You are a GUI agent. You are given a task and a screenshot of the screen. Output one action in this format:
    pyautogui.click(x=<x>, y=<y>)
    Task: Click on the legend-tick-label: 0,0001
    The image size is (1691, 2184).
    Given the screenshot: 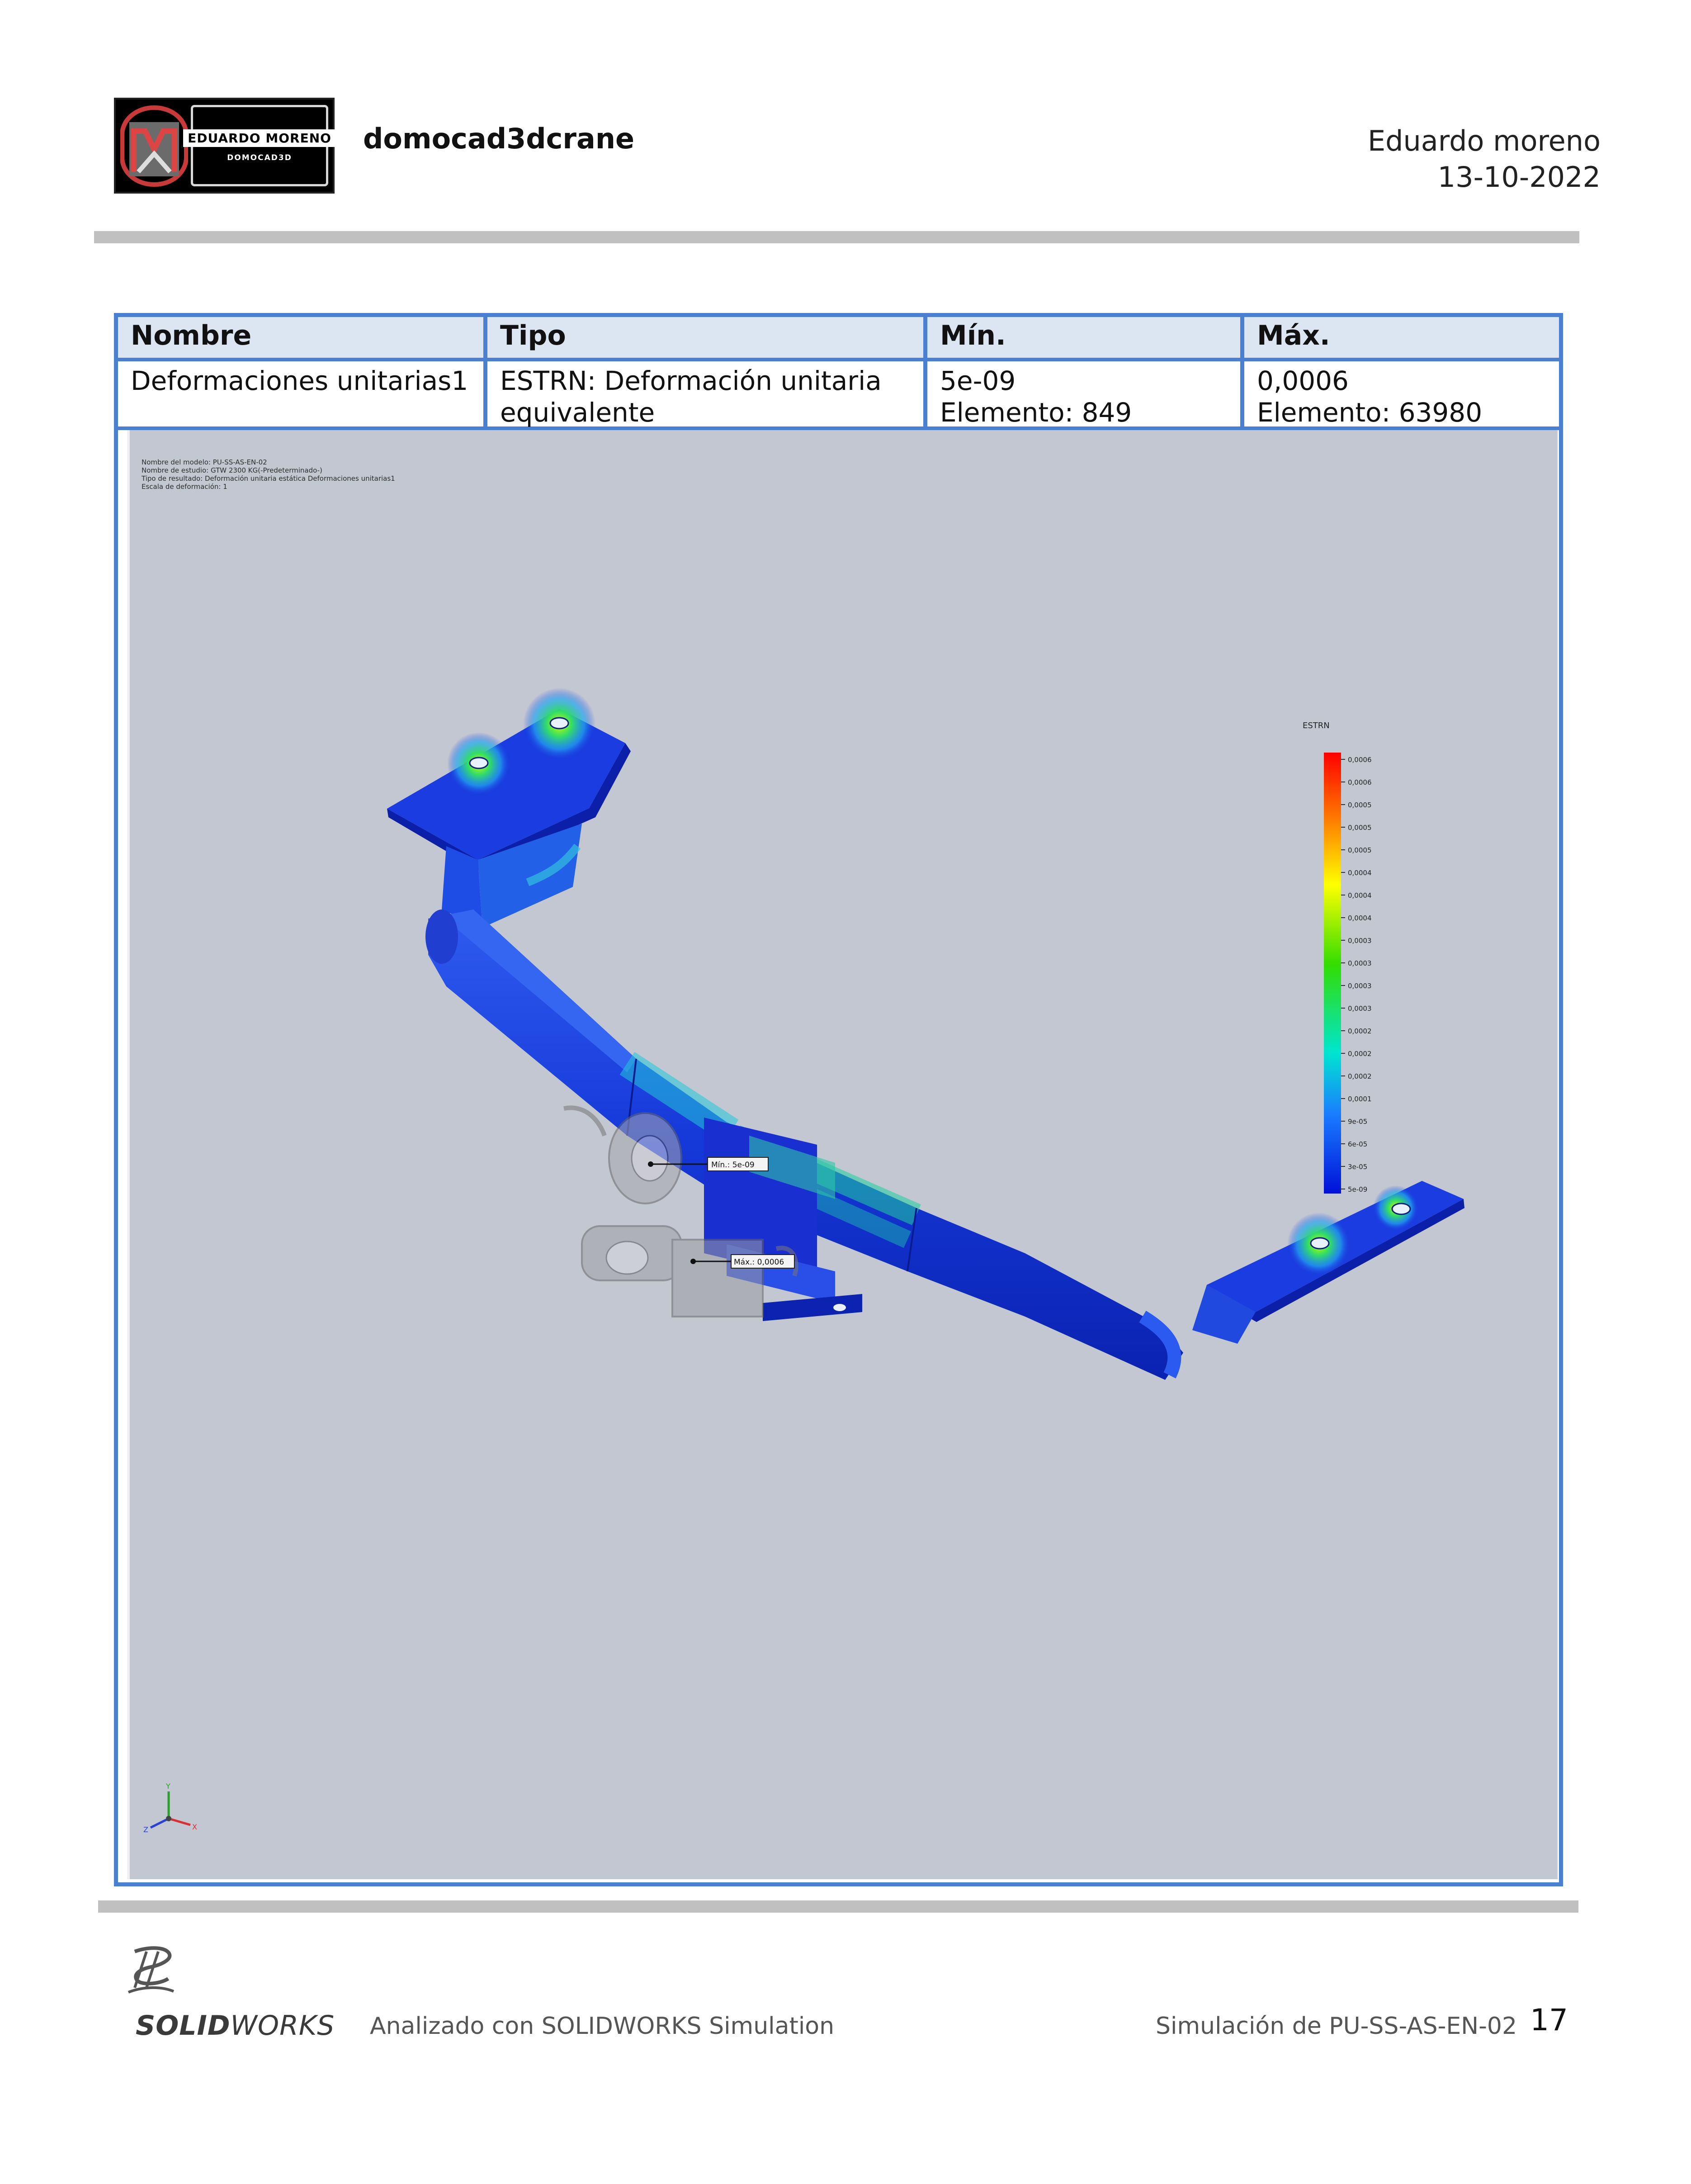 What is the action you would take?
    pyautogui.click(x=1360, y=1099)
    